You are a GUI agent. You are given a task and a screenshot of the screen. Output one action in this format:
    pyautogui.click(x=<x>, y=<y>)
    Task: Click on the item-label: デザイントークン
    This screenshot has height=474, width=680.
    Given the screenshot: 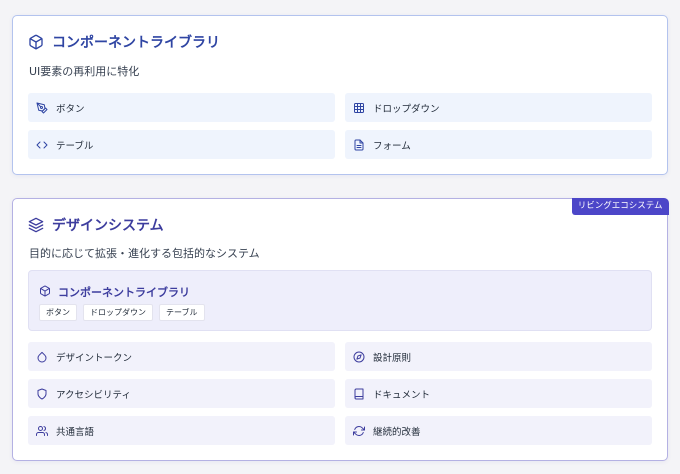 What is the action you would take?
    pyautogui.click(x=94, y=358)
    